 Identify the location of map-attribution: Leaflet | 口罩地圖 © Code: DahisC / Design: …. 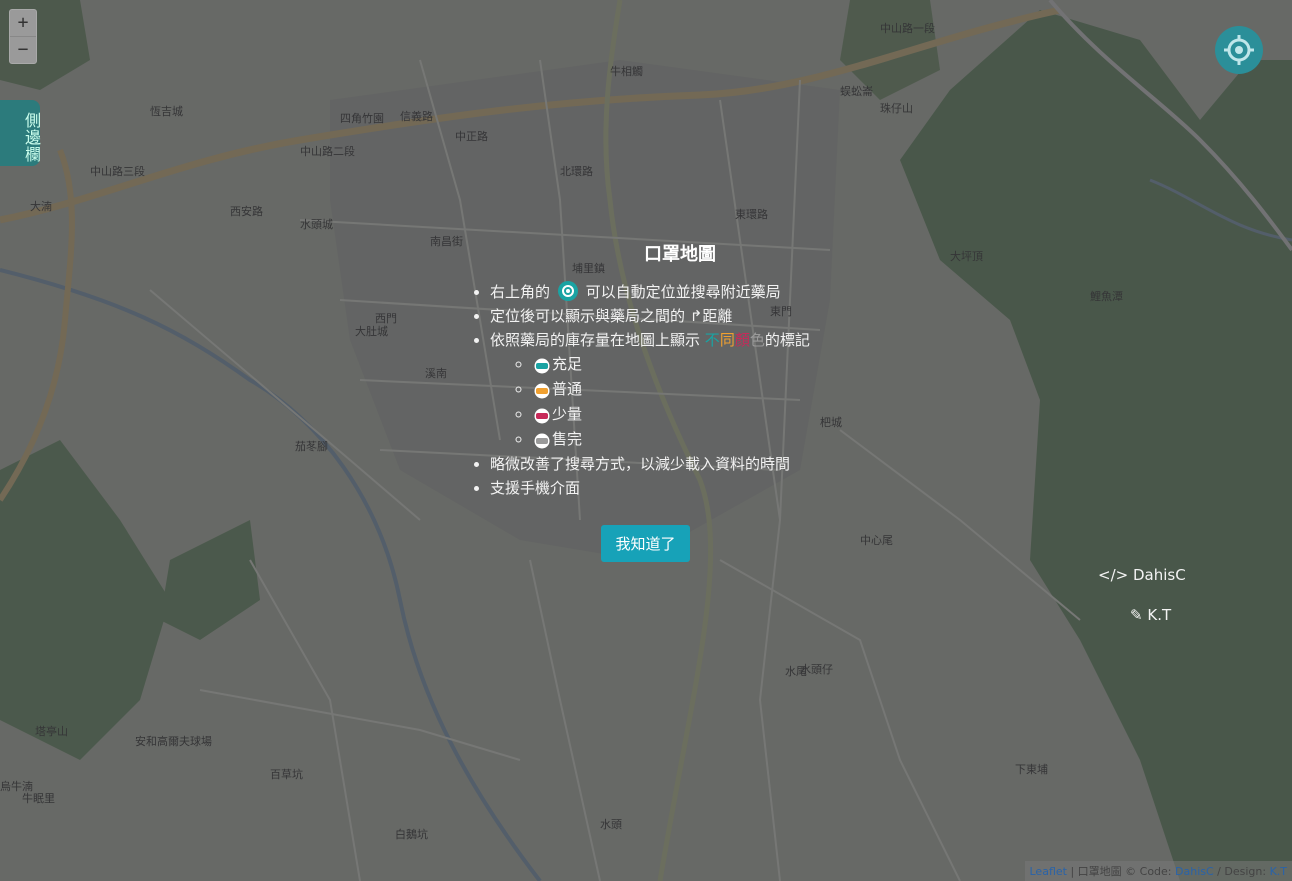
(1158, 871).